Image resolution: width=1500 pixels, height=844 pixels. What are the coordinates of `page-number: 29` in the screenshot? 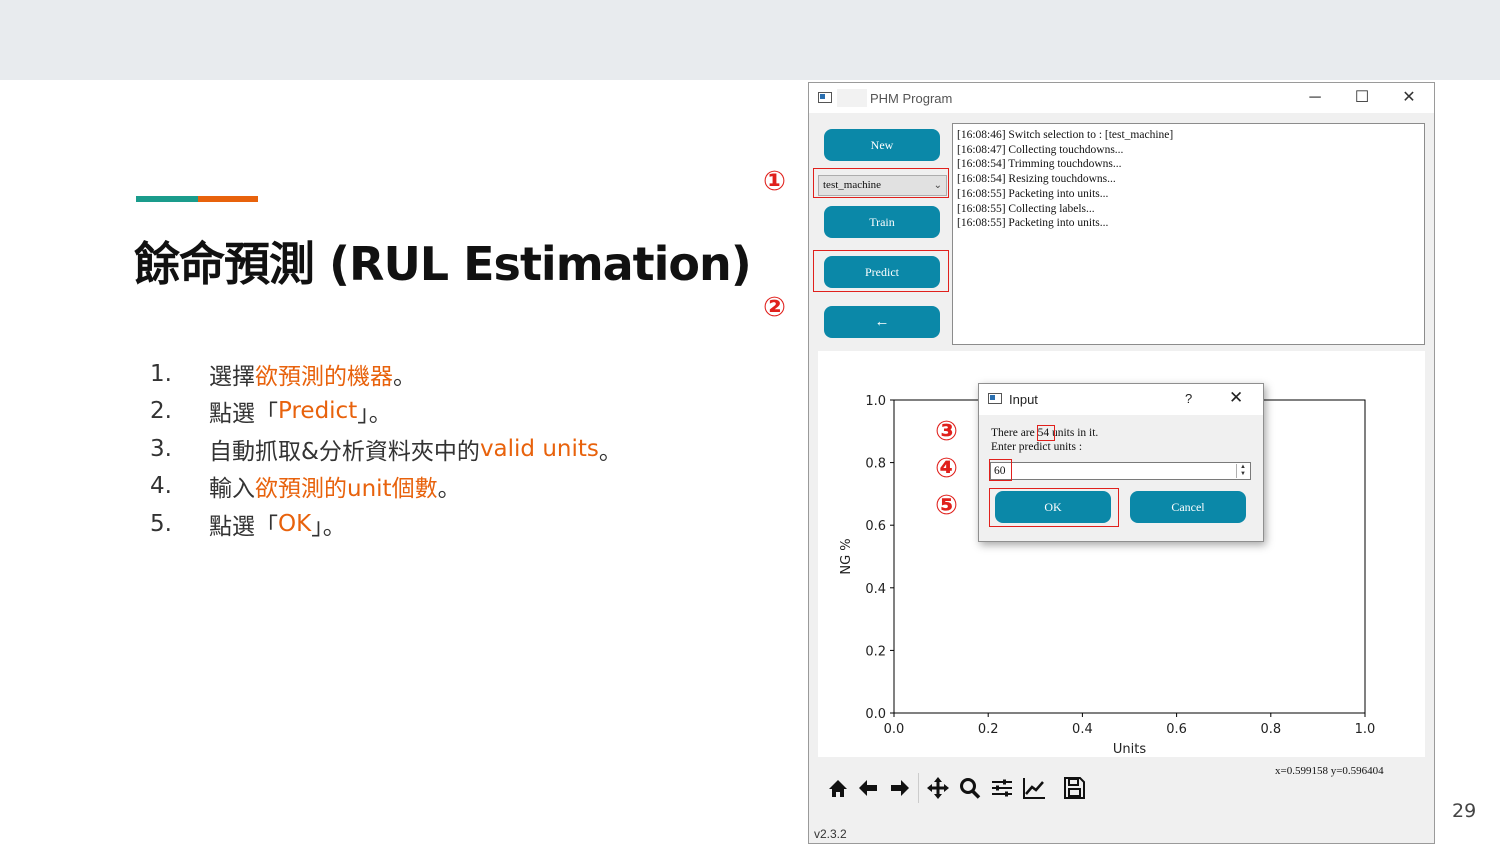 It's located at (1464, 811).